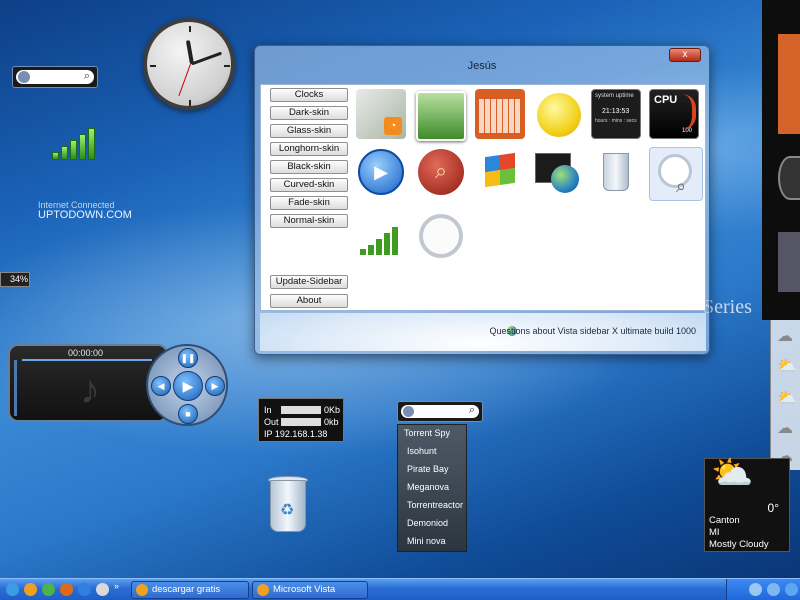 The height and width of the screenshot is (600, 800). I want to click on weather-region: MI, so click(714, 532).